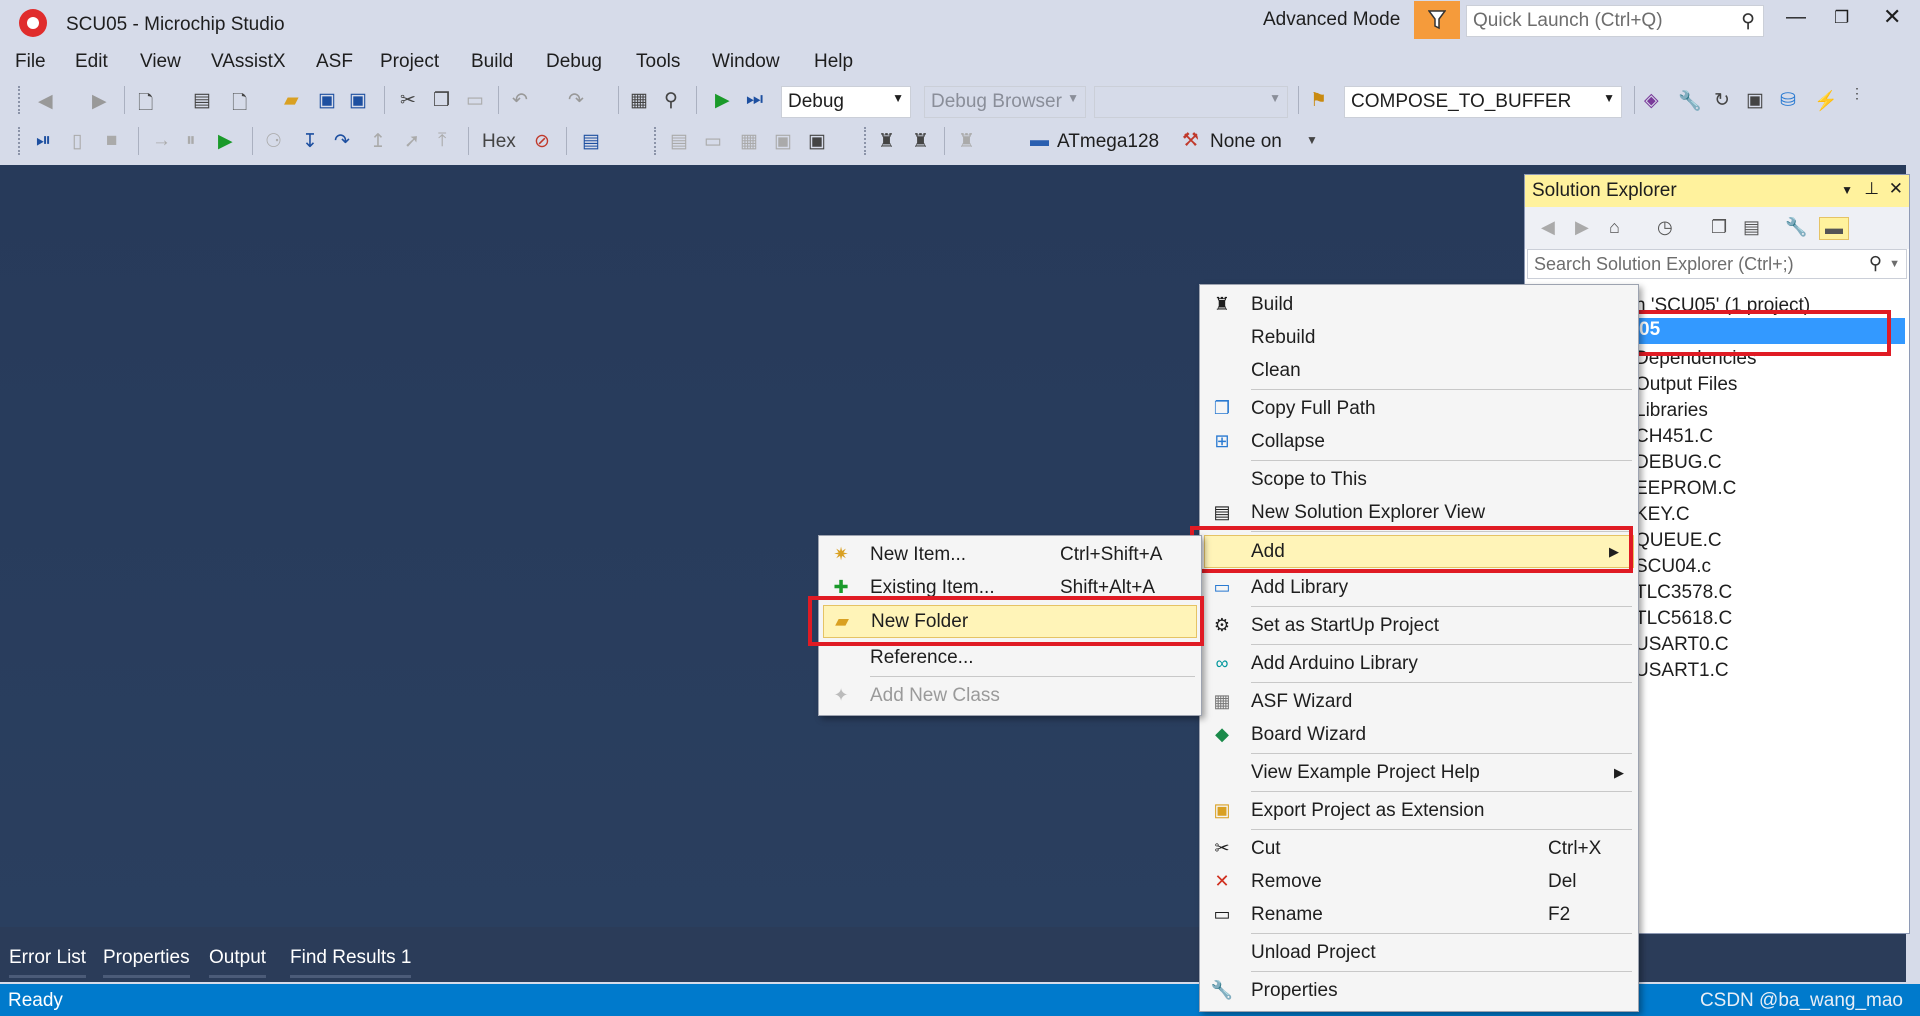 This screenshot has width=1920, height=1016. I want to click on pin-icon: ⊥, so click(1871, 189).